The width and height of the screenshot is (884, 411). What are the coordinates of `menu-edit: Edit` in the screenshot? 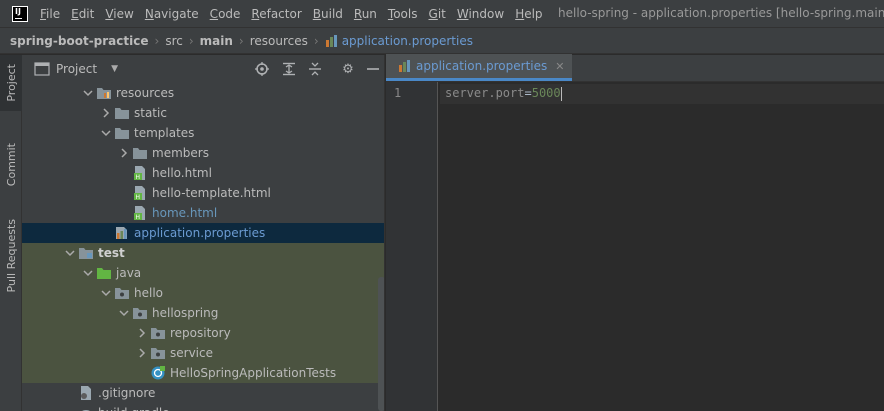 It's located at (82, 14).